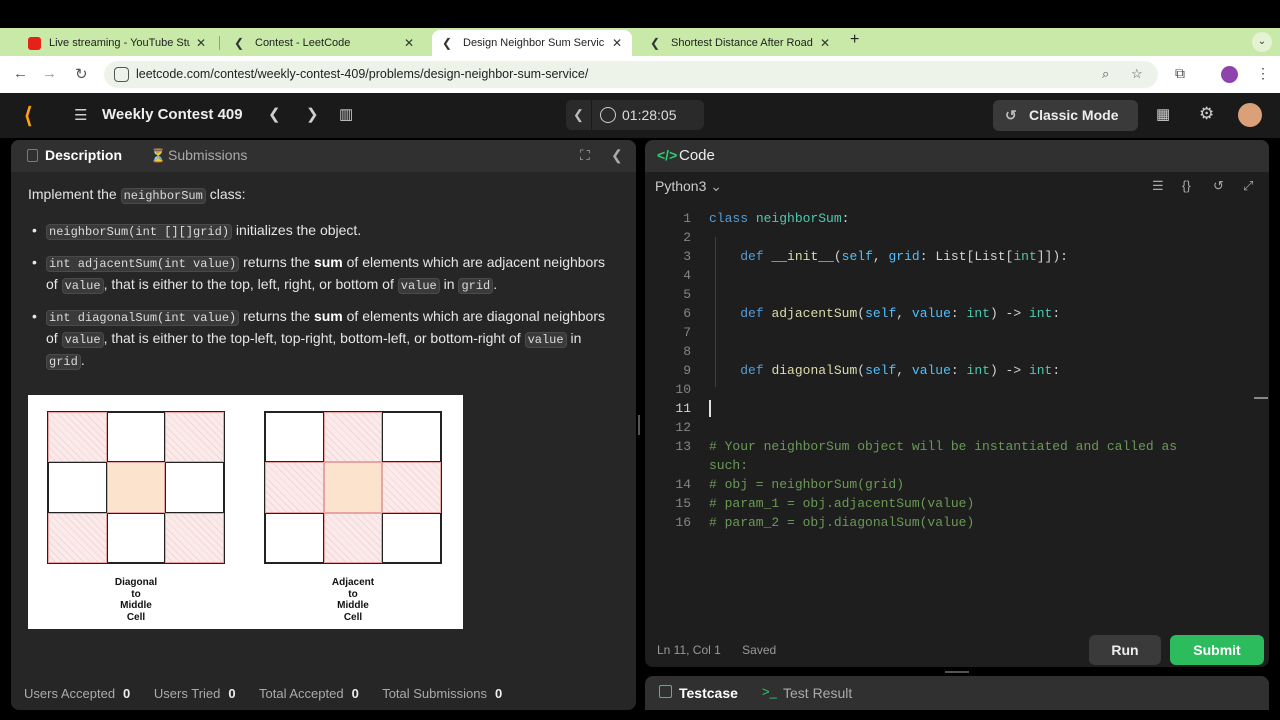  Describe the element at coordinates (1137, 74) in the screenshot. I see `bookmark-star-icon: ☆` at that location.